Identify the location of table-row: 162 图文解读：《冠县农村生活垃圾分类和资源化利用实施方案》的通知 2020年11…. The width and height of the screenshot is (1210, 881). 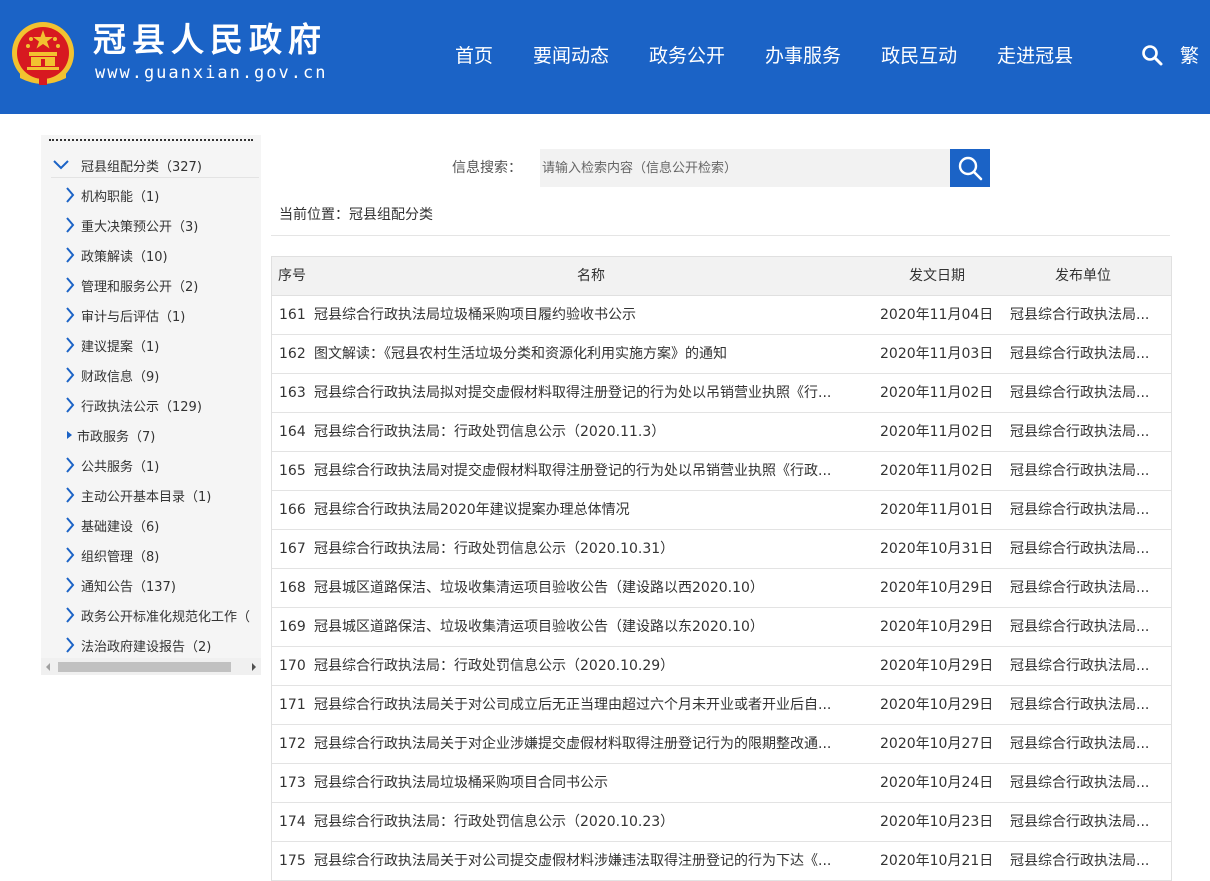
(721, 354).